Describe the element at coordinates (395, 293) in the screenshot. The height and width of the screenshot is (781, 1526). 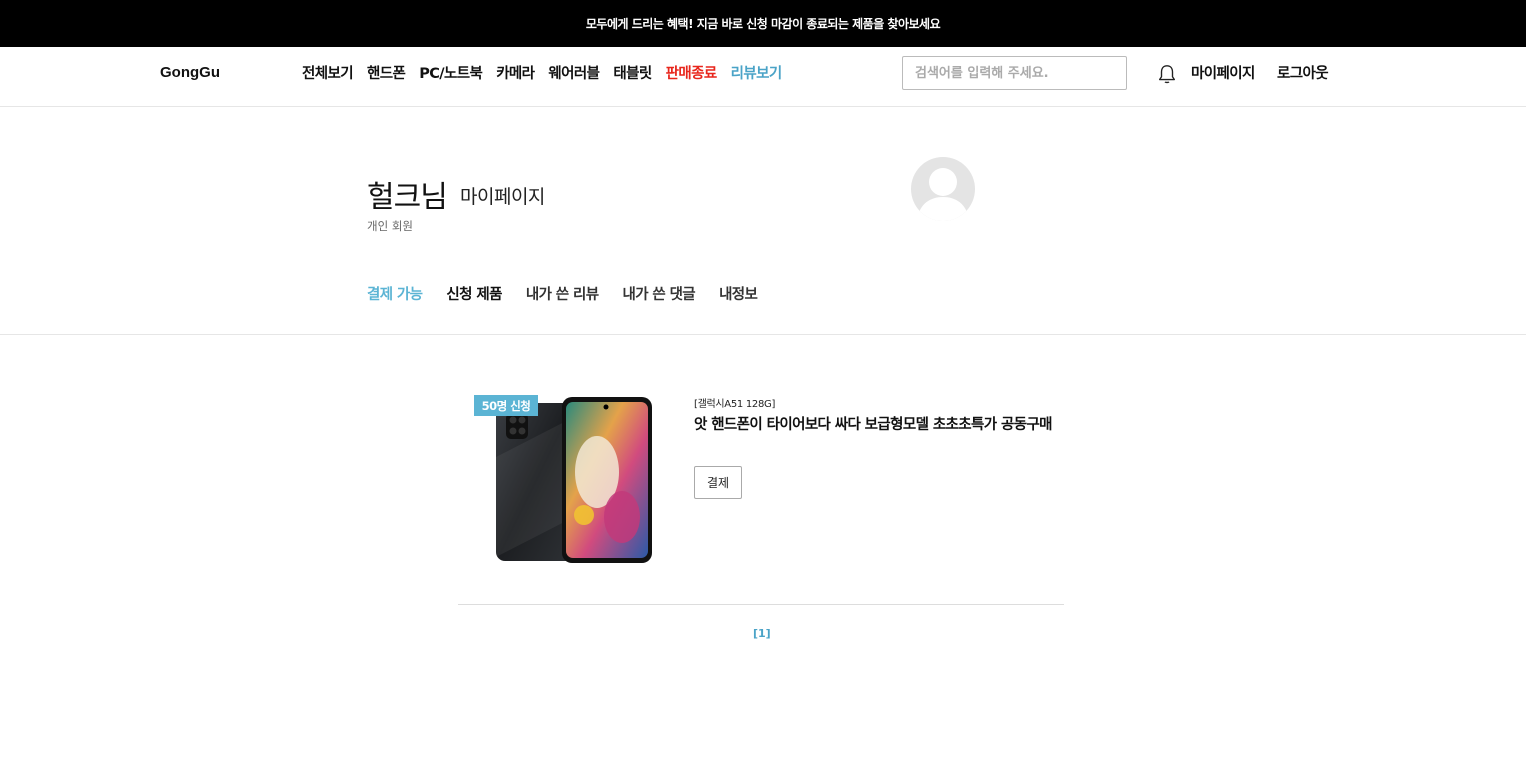
I see `tab-payable: 결제 가능` at that location.